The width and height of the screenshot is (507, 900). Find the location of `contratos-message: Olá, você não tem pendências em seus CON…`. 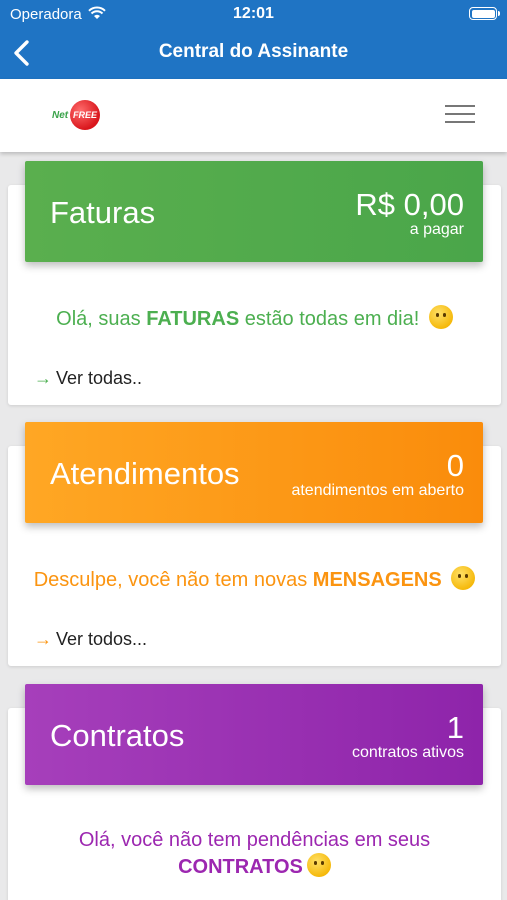

contratos-message: Olá, você não tem pendências em seus CON… is located at coordinates (254, 853).